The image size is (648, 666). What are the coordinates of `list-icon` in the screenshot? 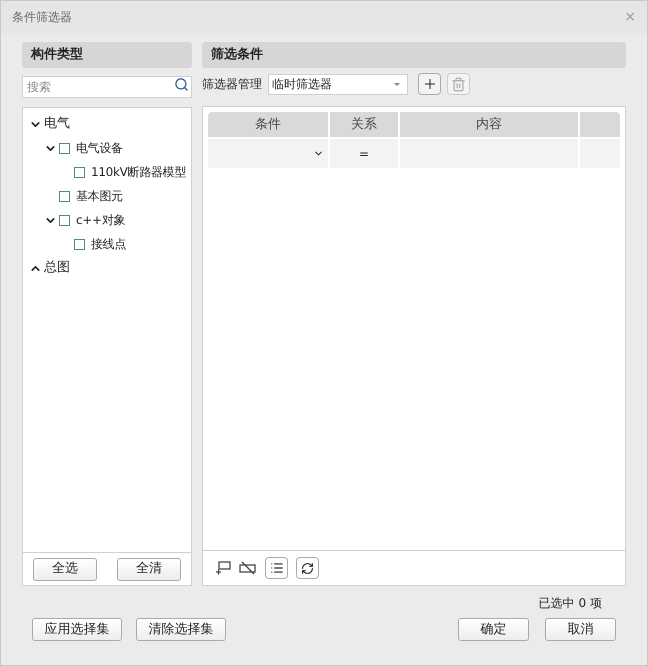 It's located at (277, 568).